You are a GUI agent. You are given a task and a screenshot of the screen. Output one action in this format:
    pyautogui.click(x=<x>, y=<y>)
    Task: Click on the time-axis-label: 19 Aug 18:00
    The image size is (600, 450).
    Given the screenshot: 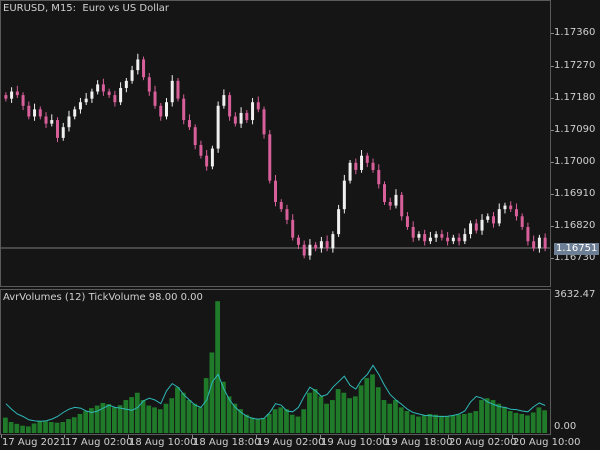 What is the action you would take?
    pyautogui.click(x=419, y=442)
    